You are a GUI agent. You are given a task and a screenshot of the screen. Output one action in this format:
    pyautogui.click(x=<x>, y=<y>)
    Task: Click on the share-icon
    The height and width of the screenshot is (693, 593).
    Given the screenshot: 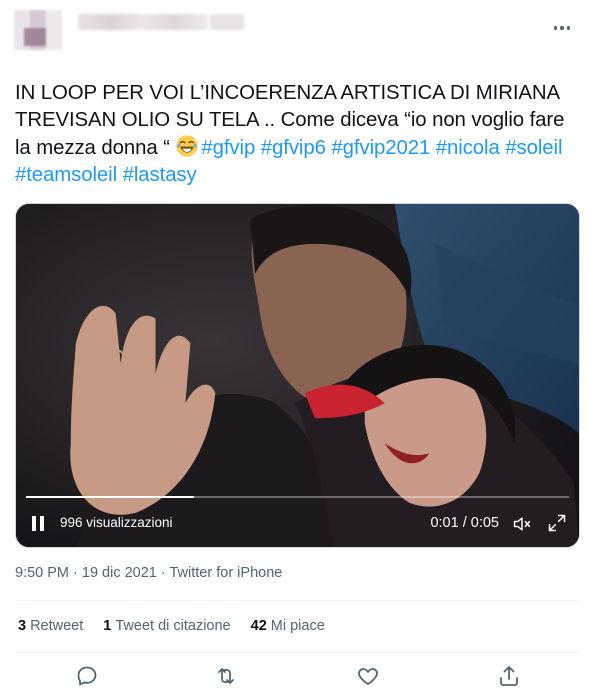 What is the action you would take?
    pyautogui.click(x=509, y=676)
    